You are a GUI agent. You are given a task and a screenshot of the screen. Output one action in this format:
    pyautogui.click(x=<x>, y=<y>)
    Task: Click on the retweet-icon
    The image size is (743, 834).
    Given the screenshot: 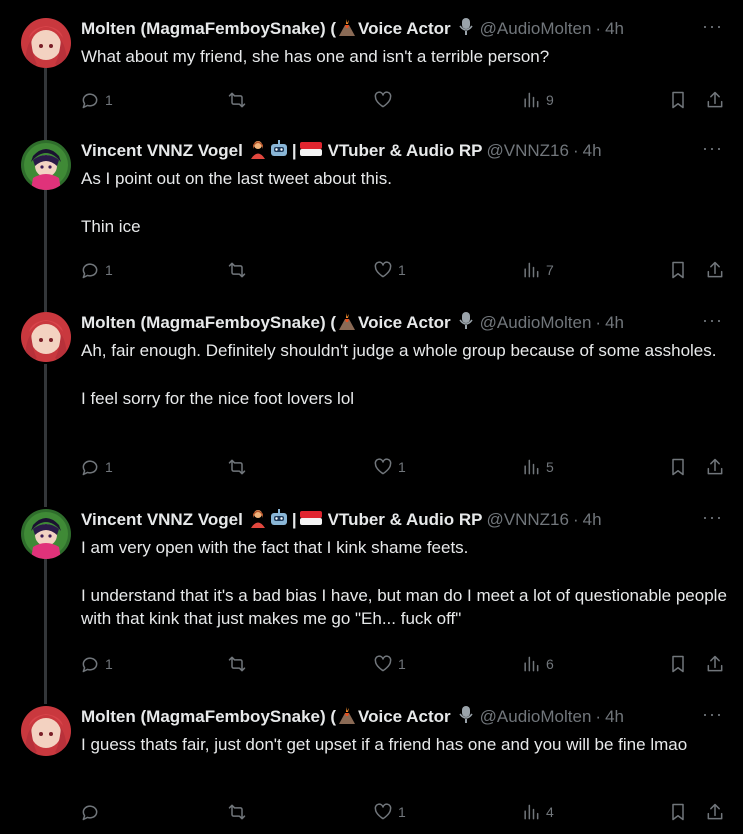 What is the action you would take?
    pyautogui.click(x=237, y=100)
    